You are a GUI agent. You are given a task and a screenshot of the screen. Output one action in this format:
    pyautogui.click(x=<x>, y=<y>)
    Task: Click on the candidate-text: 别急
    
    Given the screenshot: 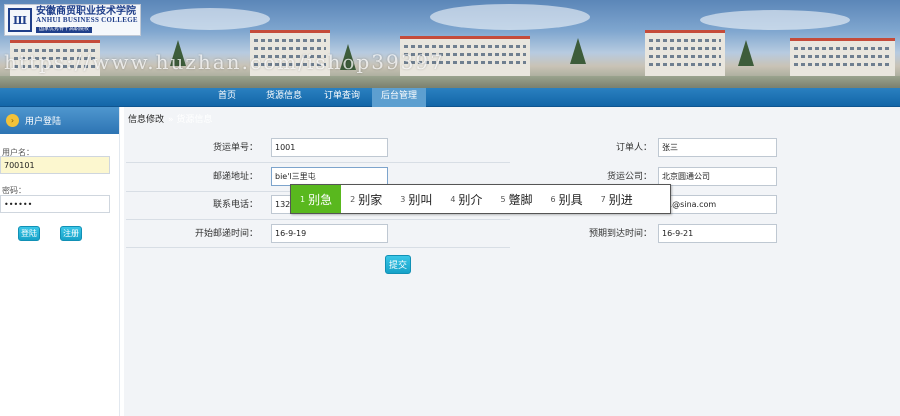 What is the action you would take?
    pyautogui.click(x=320, y=199)
    